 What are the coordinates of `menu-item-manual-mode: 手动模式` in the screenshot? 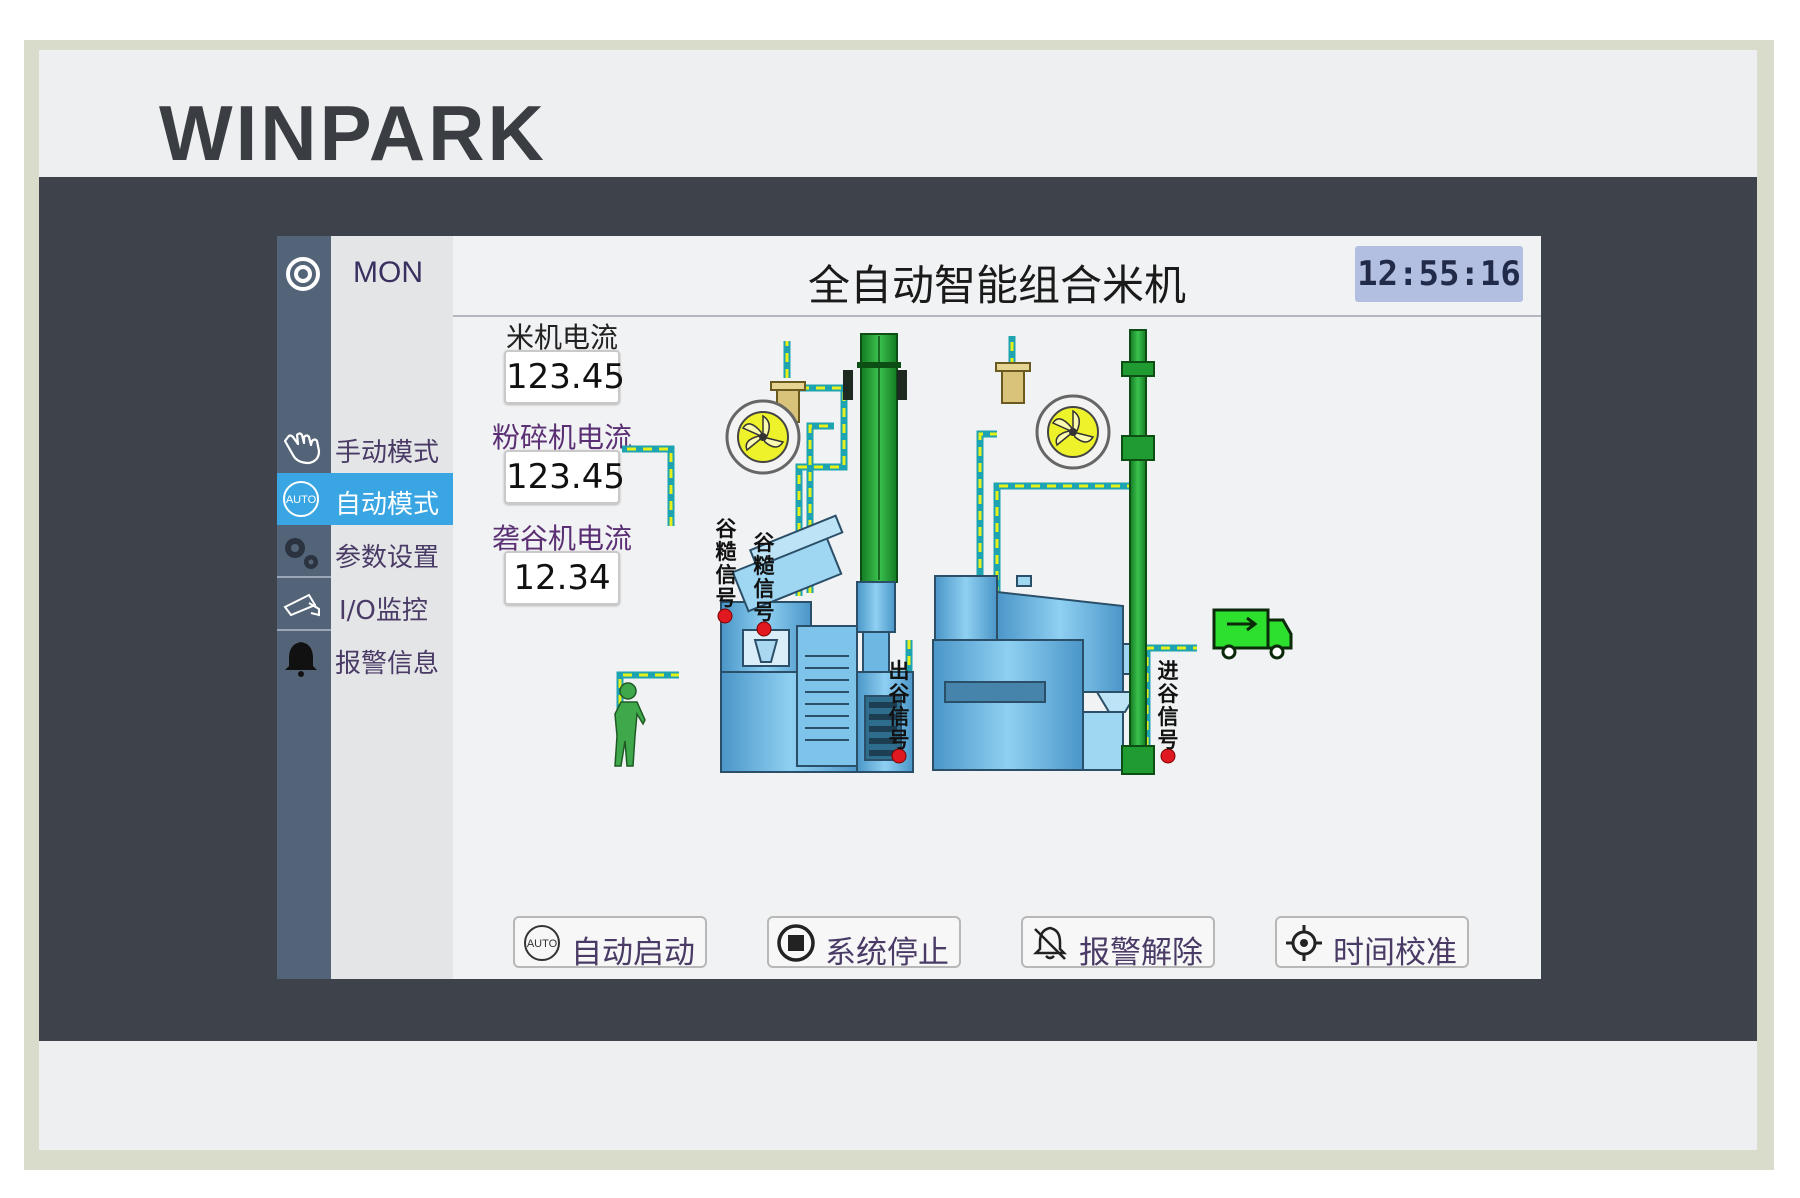 It's located at (365, 447).